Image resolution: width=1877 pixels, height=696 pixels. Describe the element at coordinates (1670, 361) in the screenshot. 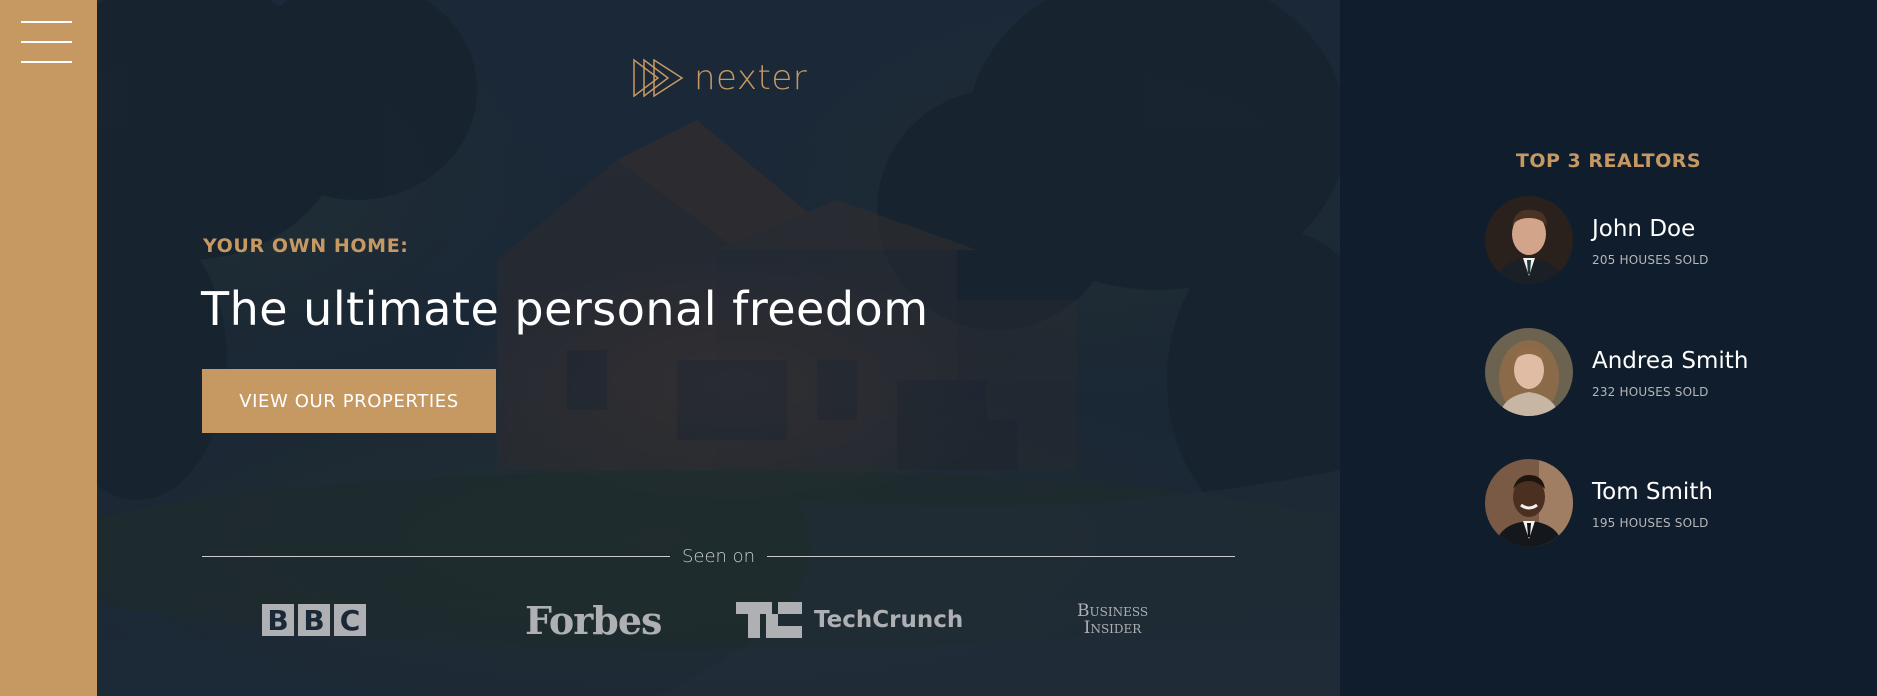

I see `realtor-name: Andrea Smith` at that location.